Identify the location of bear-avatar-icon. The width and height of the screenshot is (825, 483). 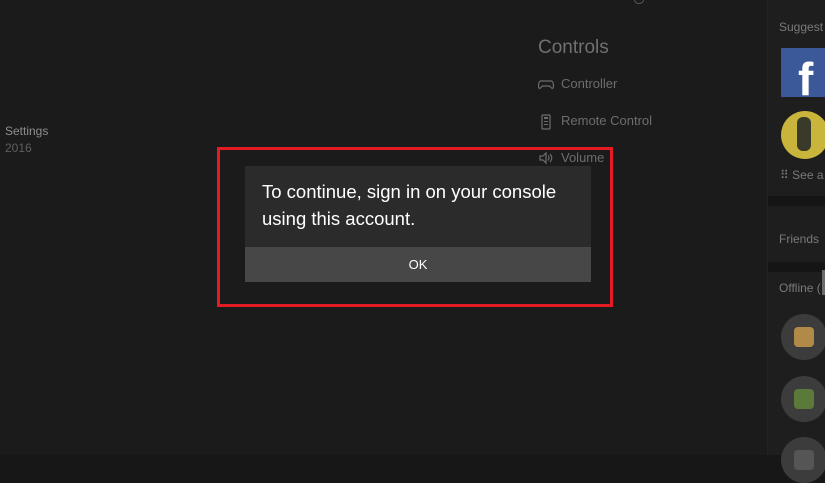
(804, 337).